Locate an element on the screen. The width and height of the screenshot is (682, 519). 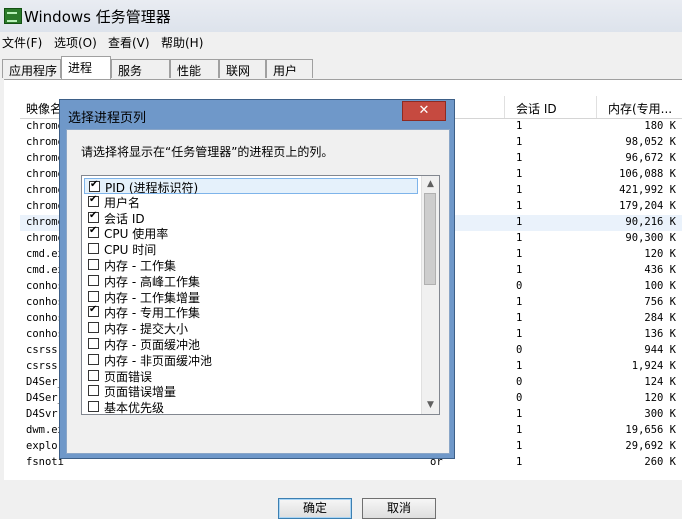
tab-processes: 进程 is located at coordinates (86, 67).